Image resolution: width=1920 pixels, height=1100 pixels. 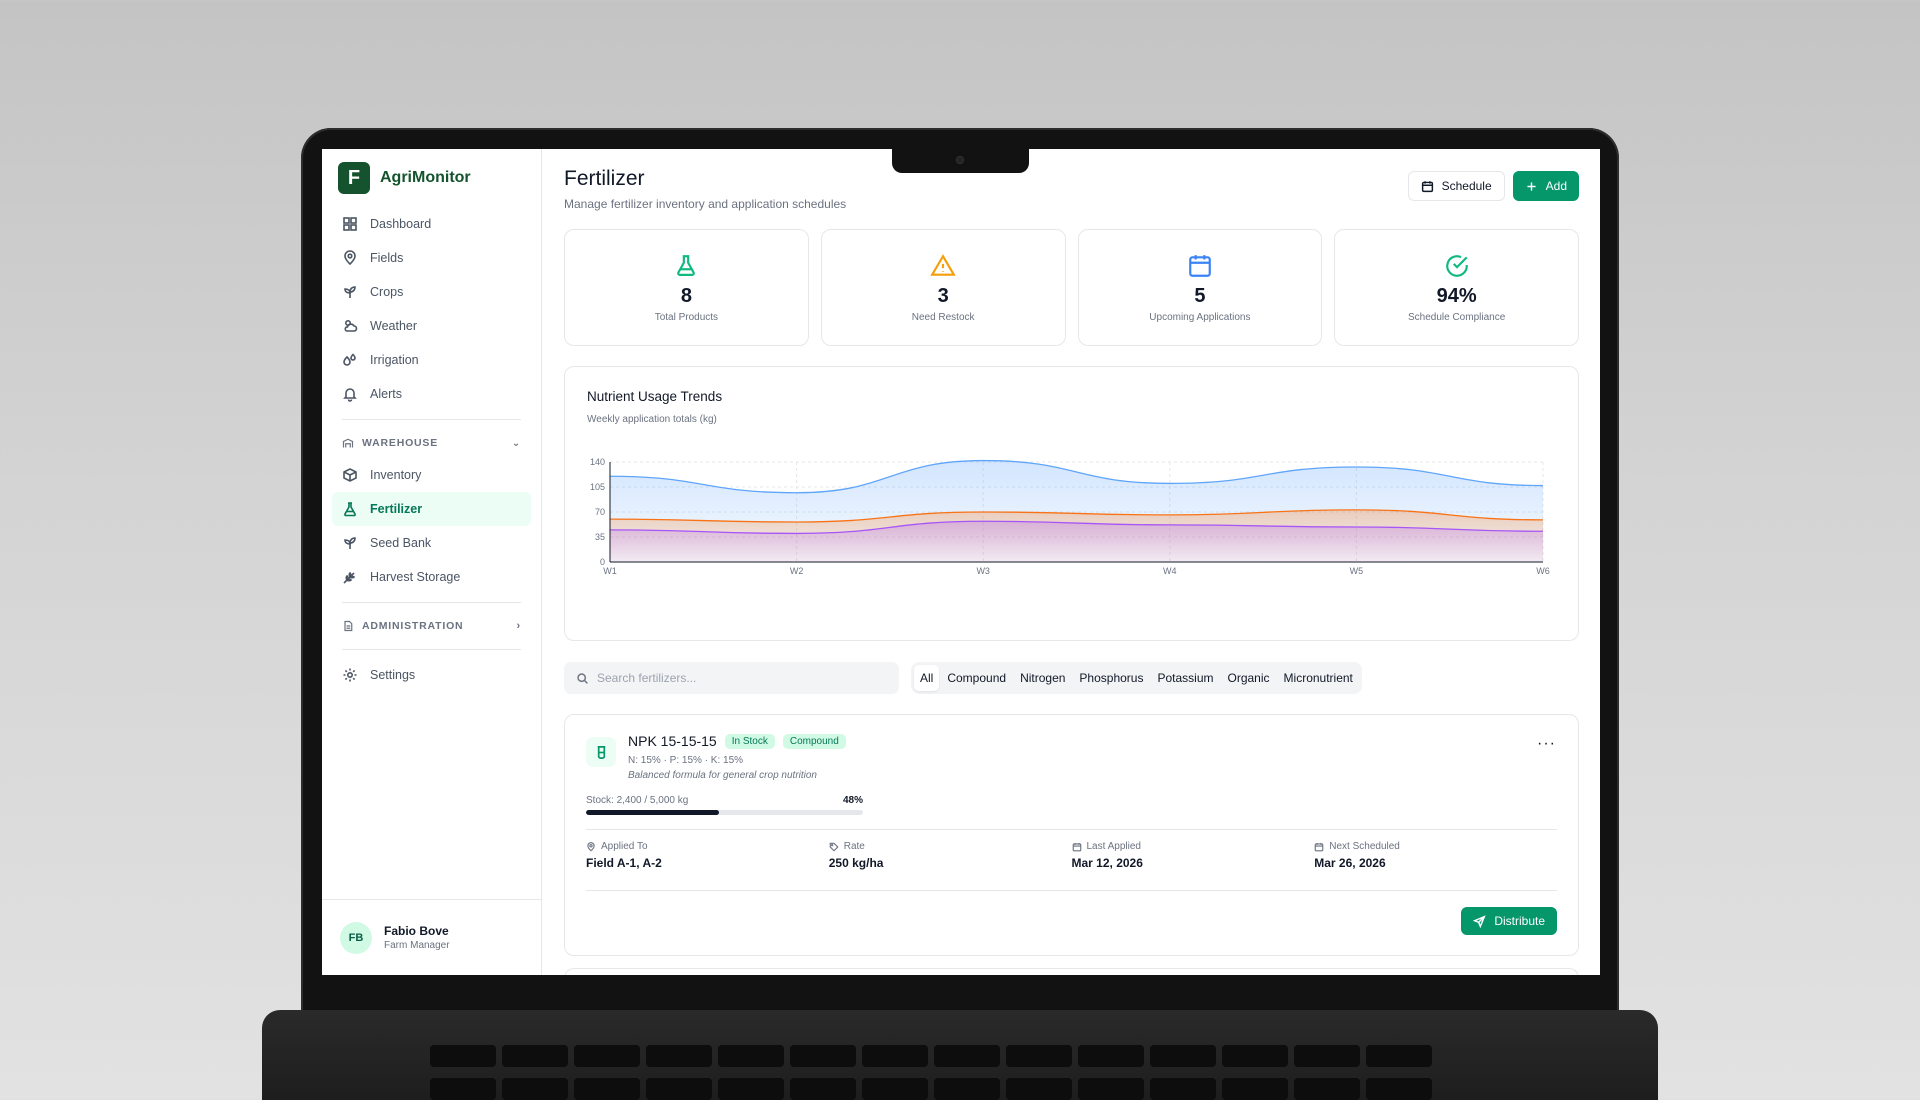 What do you see at coordinates (707, 865) in the screenshot?
I see `meta-applied-to: Applied To Field A-1, A-2` at bounding box center [707, 865].